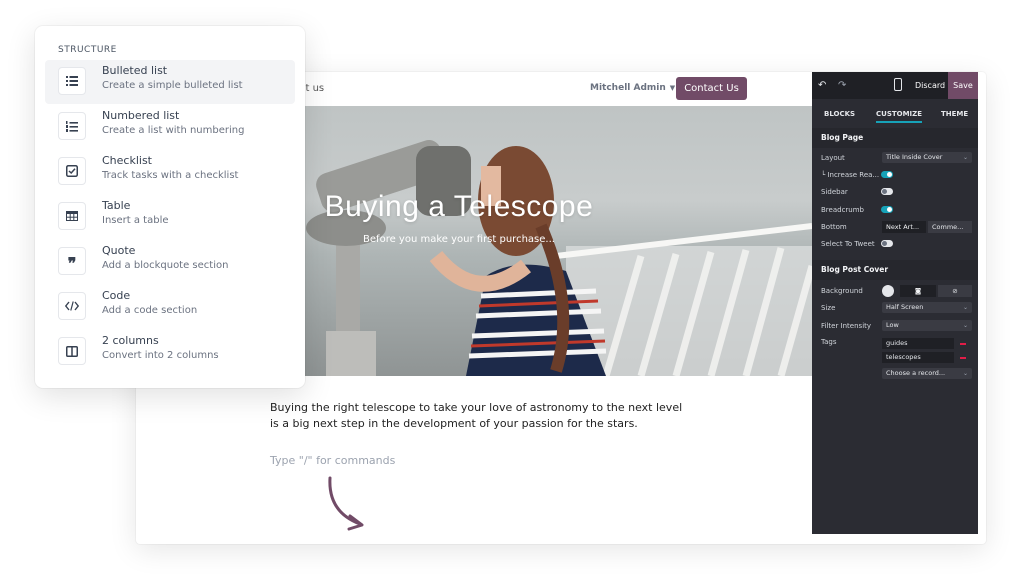  What do you see at coordinates (833, 158) in the screenshot?
I see `layout-label: Layout` at bounding box center [833, 158].